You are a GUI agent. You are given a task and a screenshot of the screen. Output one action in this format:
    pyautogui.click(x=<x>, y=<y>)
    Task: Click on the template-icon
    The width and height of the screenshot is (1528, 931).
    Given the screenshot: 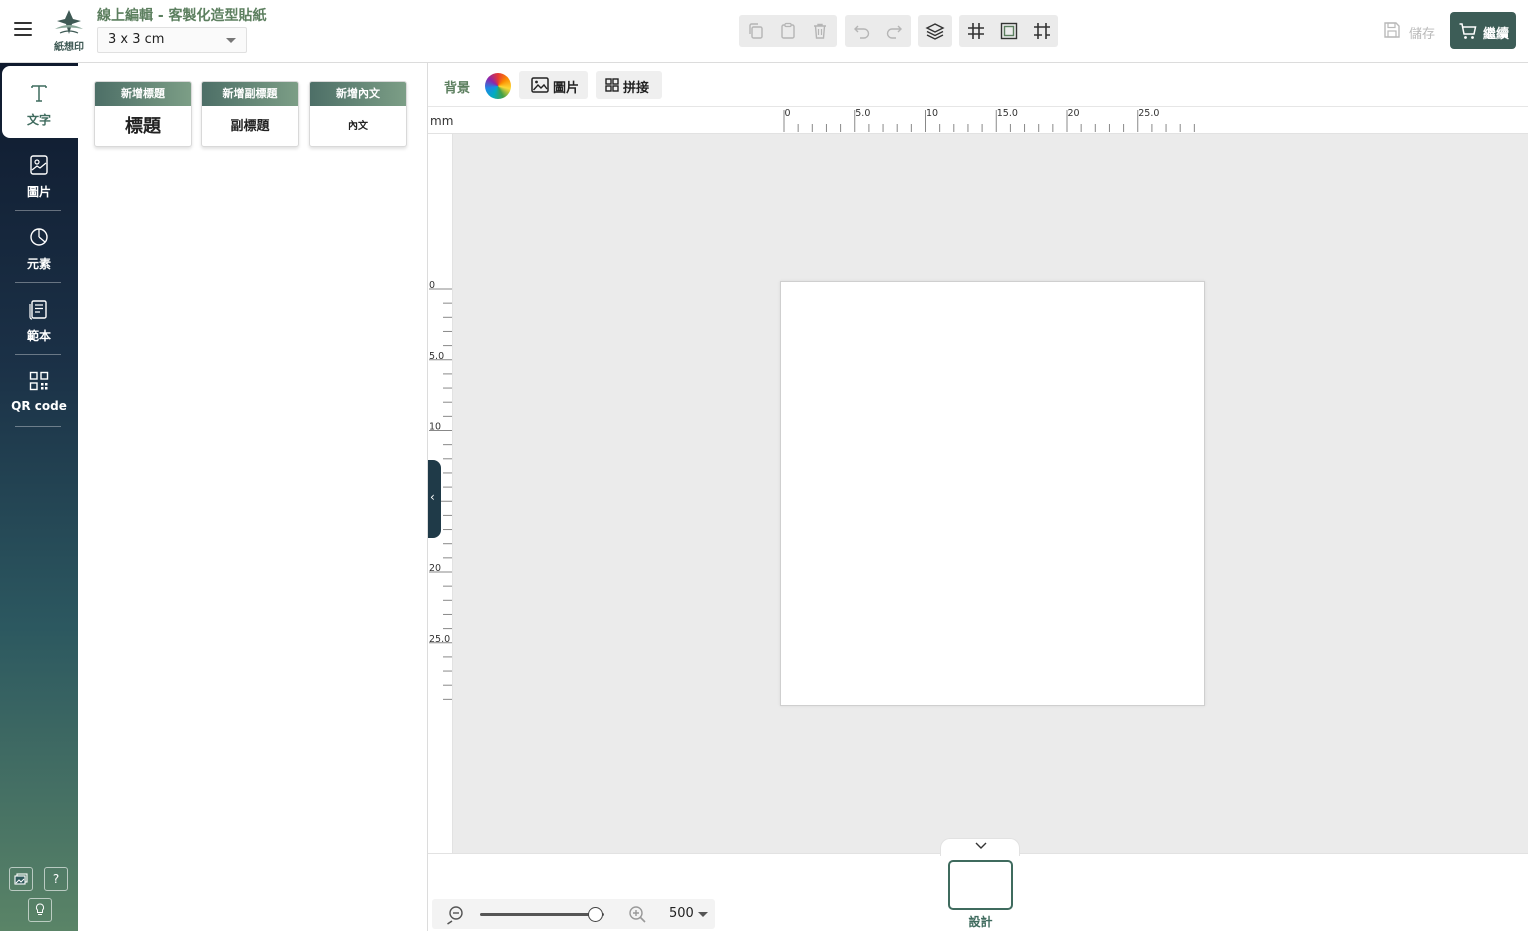 What is the action you would take?
    pyautogui.click(x=38, y=310)
    